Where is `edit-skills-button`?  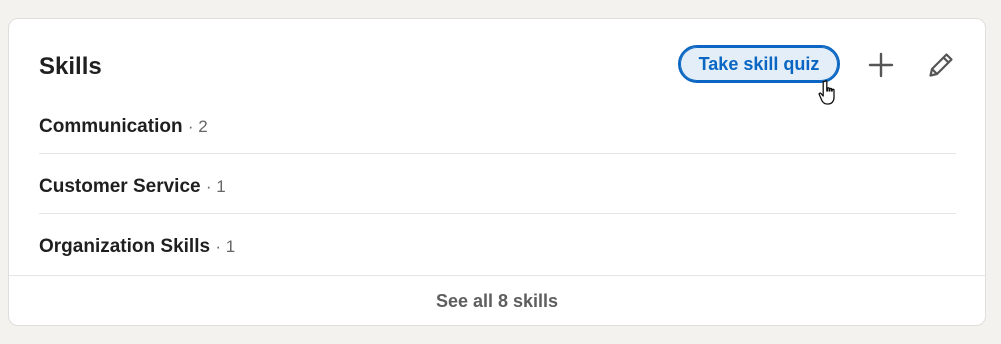
edit-skills-button is located at coordinates (941, 65).